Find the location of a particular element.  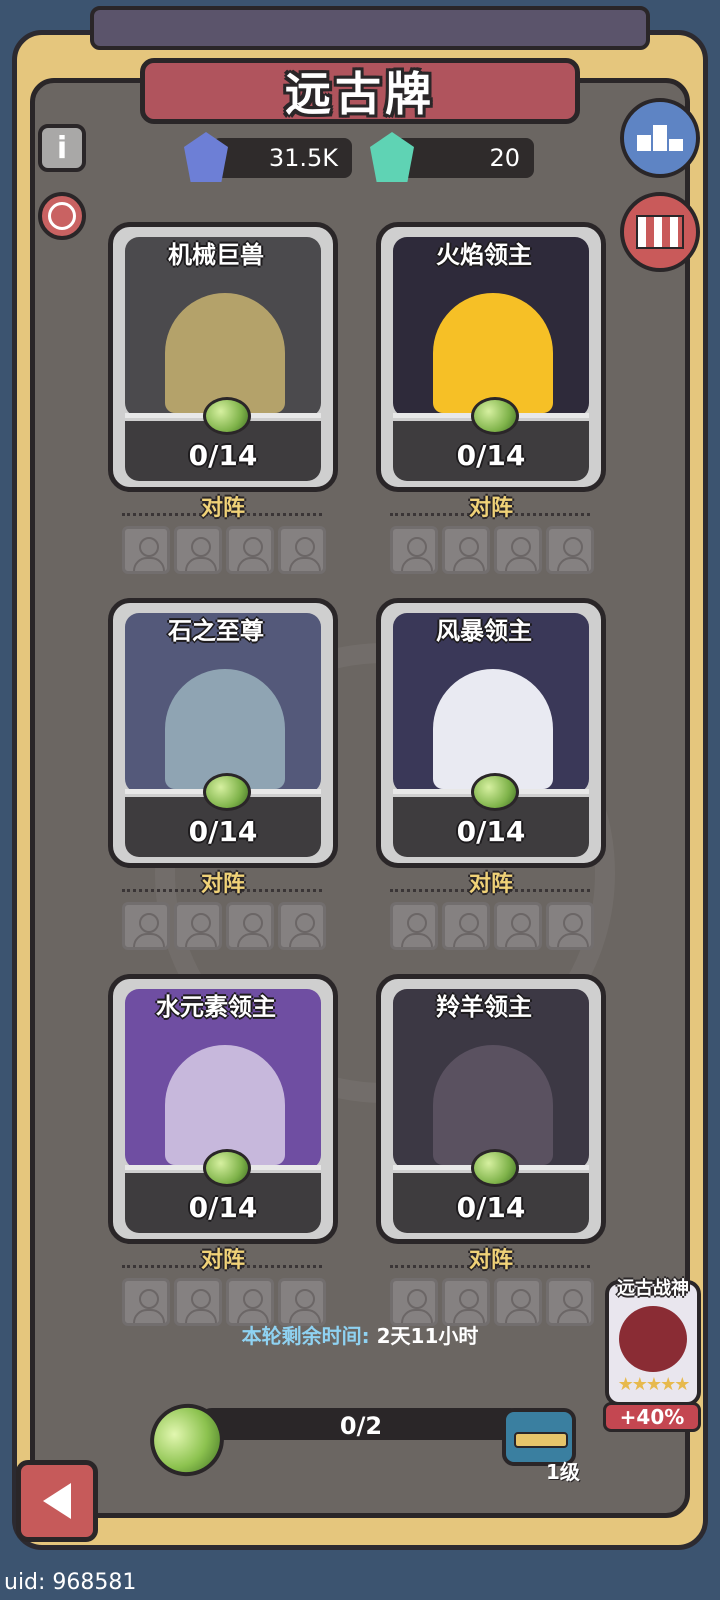

back-button is located at coordinates (57, 1501).